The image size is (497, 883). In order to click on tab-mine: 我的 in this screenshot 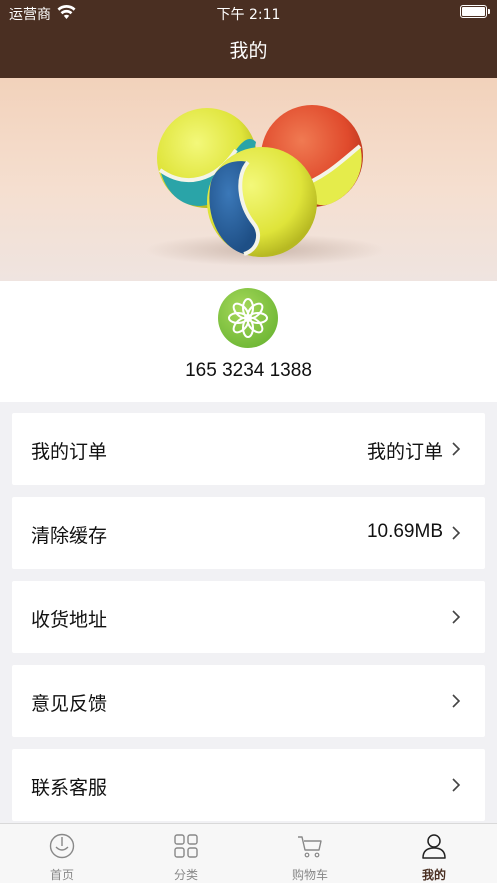, I will do `click(434, 853)`.